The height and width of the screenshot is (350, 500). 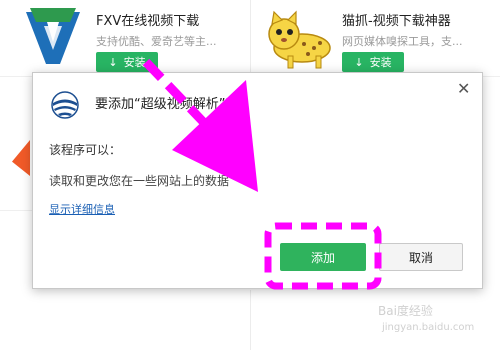 What do you see at coordinates (299, 39) in the screenshot?
I see `cheetah-logo-icon` at bounding box center [299, 39].